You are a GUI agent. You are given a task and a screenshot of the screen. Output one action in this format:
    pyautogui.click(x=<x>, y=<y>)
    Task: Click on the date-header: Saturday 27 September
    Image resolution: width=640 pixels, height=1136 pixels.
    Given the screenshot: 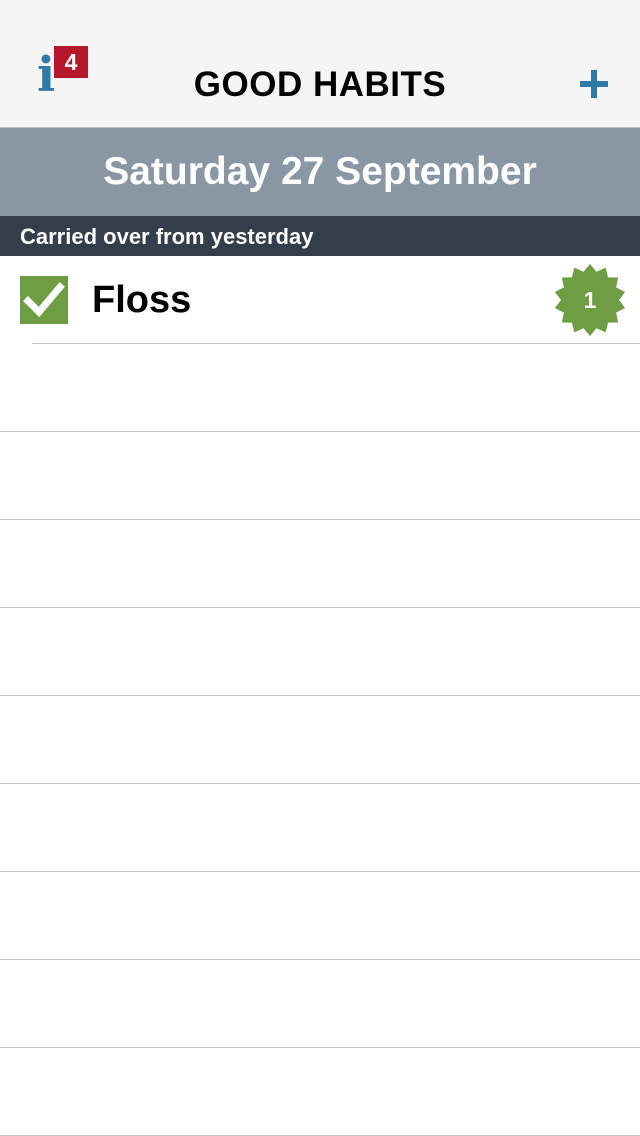 What is the action you would take?
    pyautogui.click(x=320, y=172)
    